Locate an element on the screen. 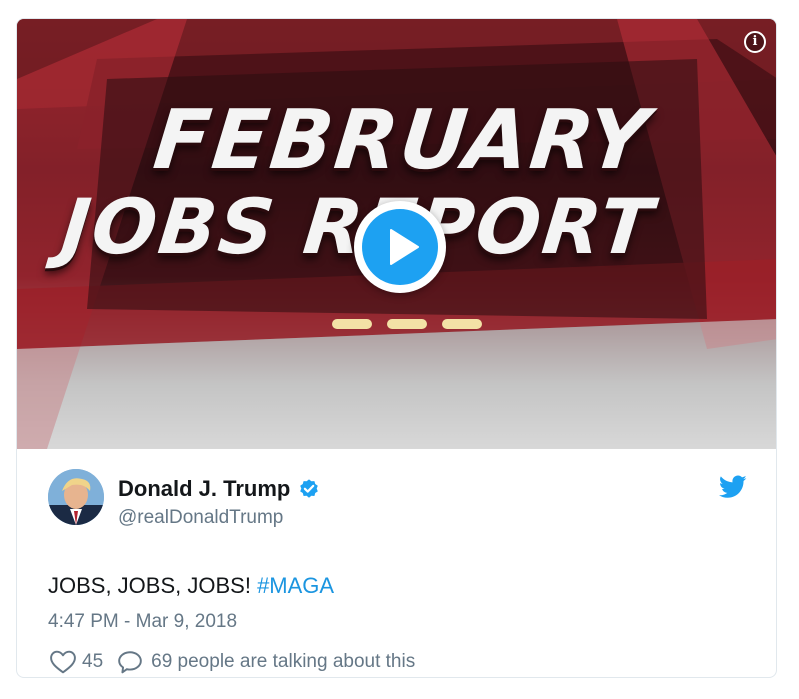  twitter-bird-icon is located at coordinates (733, 487).